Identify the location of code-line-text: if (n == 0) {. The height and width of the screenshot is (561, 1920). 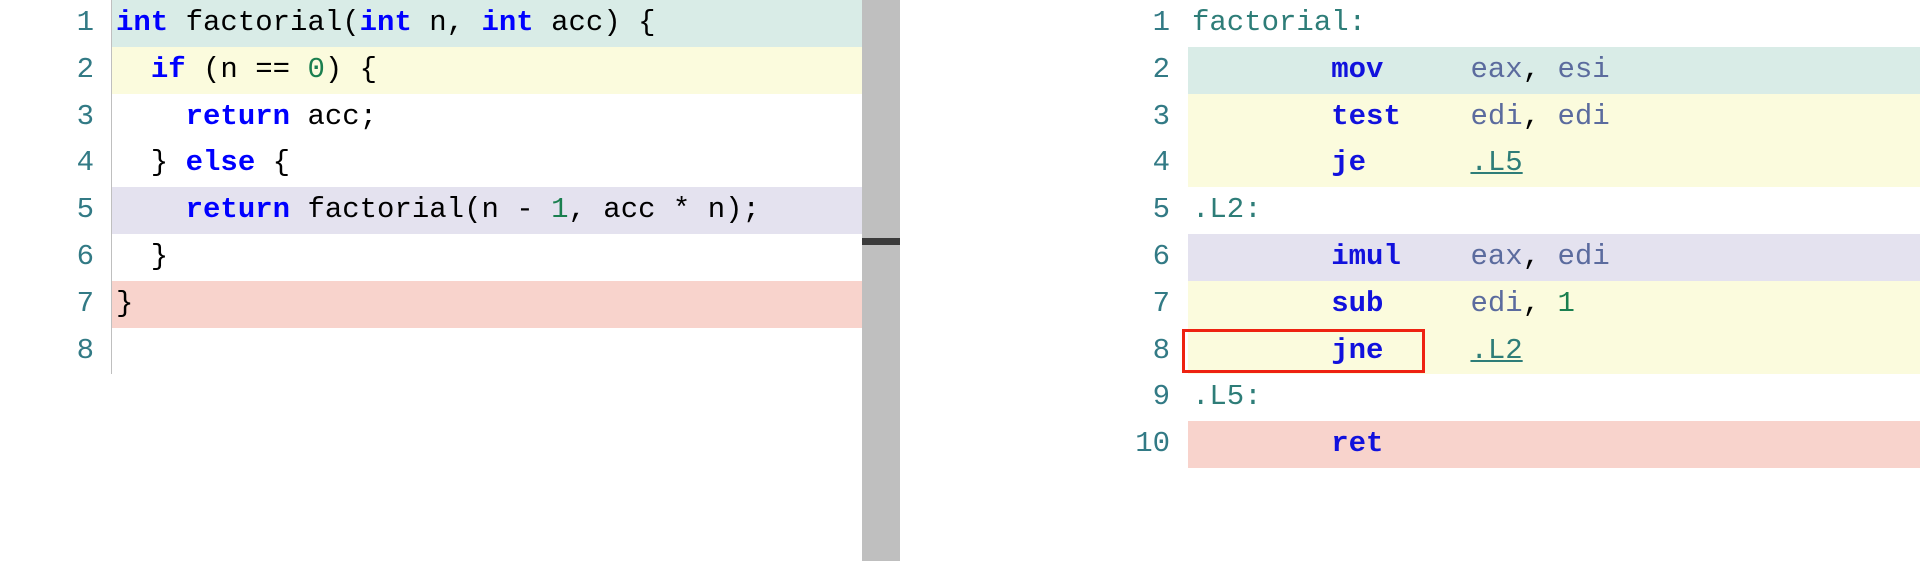
(487, 70).